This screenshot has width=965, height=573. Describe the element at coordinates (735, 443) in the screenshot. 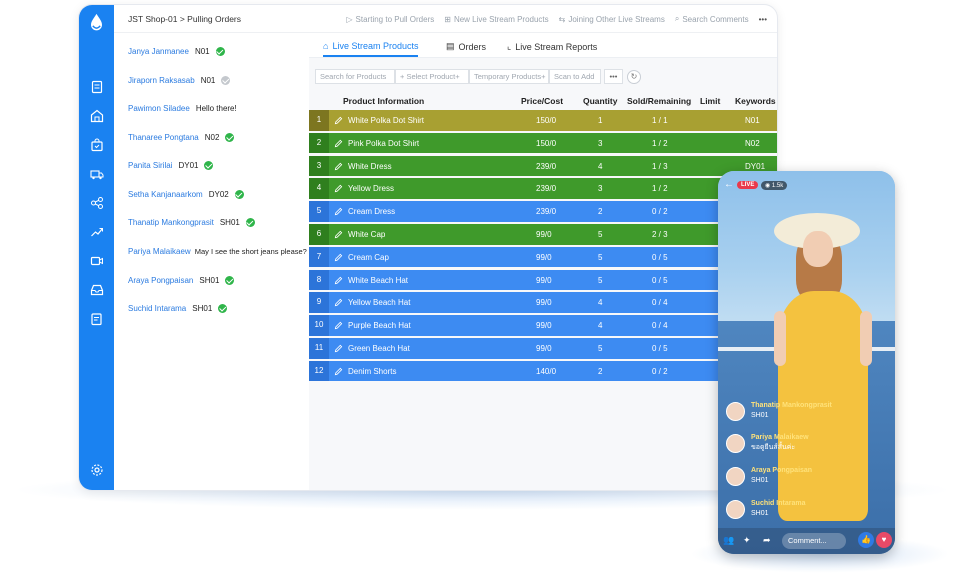

I see `avatar` at that location.